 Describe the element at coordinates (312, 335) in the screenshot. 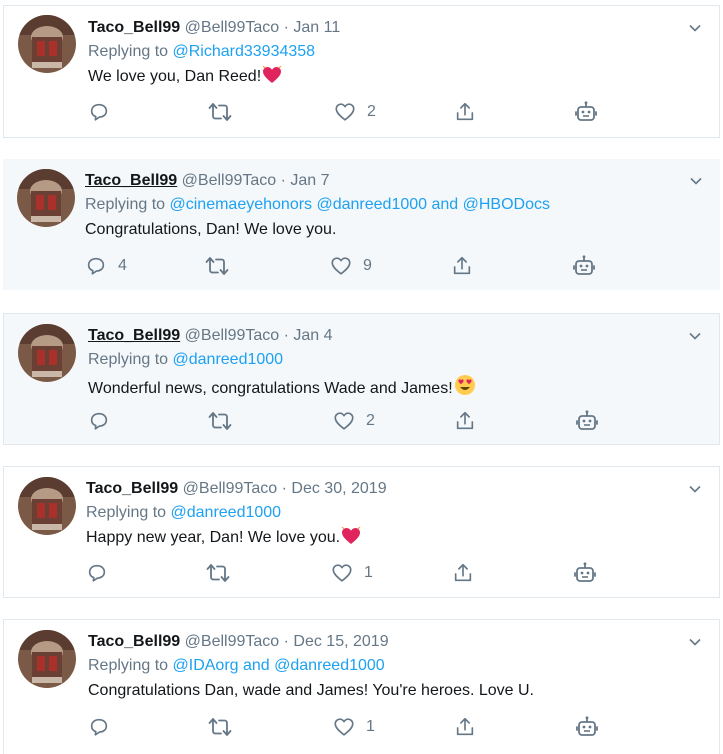

I see `tweet-date: Jan 4` at that location.